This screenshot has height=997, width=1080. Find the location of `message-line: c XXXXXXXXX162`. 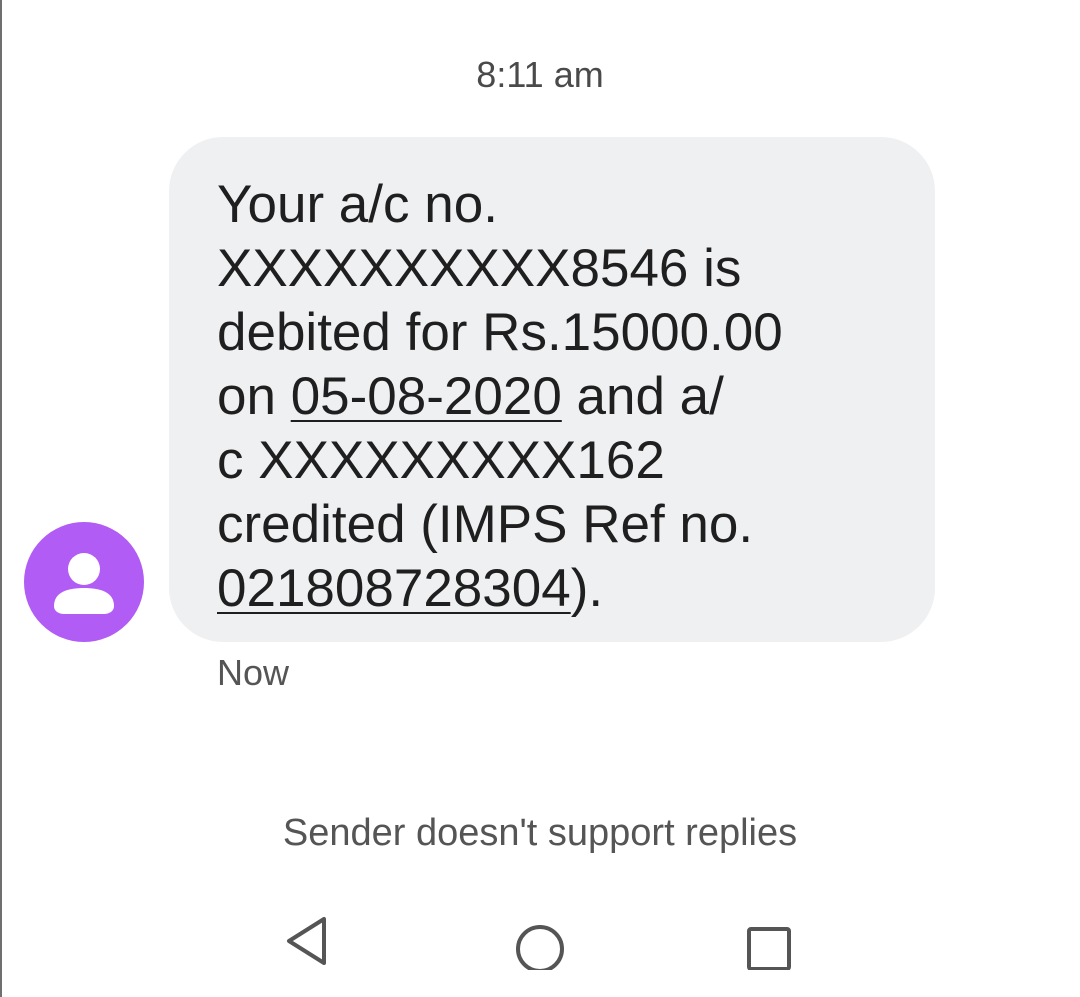

message-line: c XXXXXXXXX162 is located at coordinates (441, 460).